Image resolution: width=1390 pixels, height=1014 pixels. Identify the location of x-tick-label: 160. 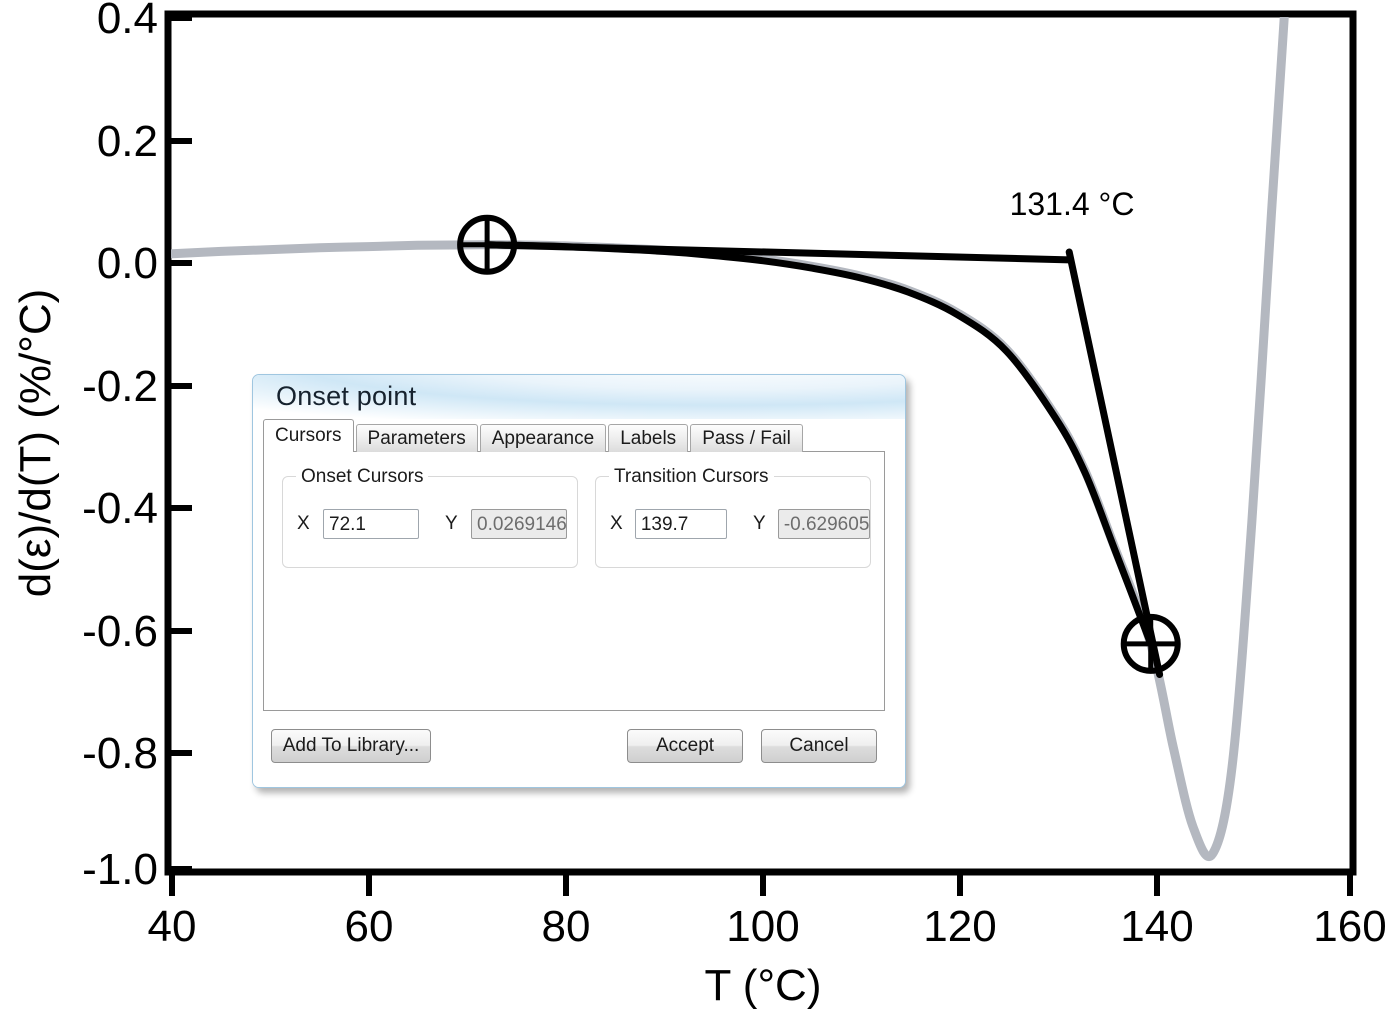
(1349, 926).